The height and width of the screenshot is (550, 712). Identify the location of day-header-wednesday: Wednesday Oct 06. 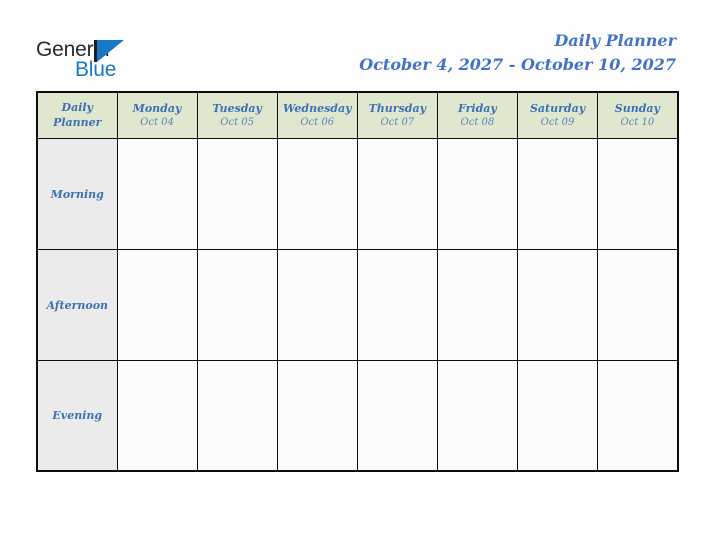
(317, 115).